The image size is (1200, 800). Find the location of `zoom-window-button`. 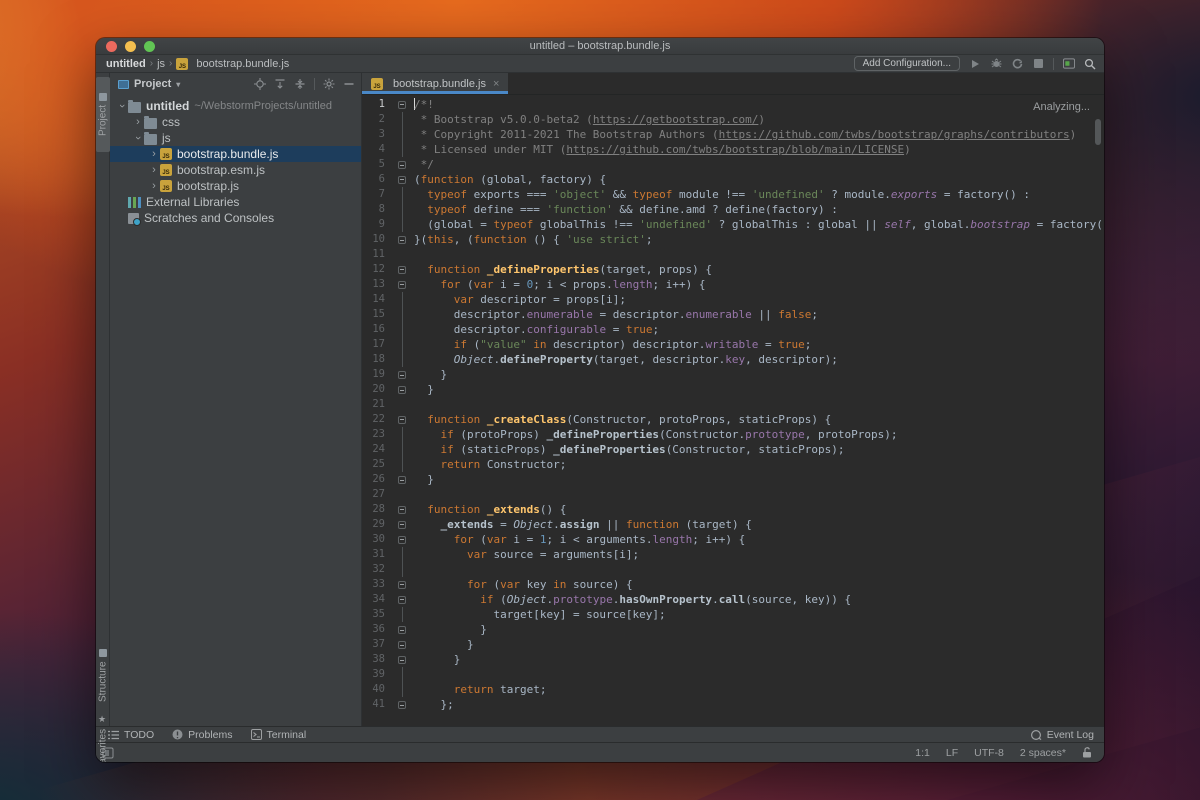

zoom-window-button is located at coordinates (149, 46).